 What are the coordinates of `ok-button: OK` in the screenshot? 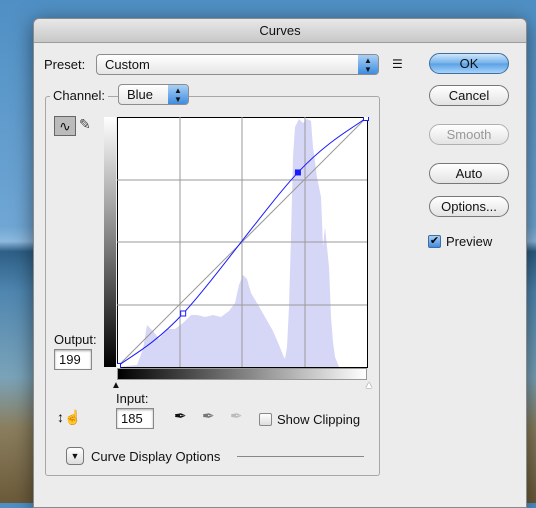 It's located at (469, 63).